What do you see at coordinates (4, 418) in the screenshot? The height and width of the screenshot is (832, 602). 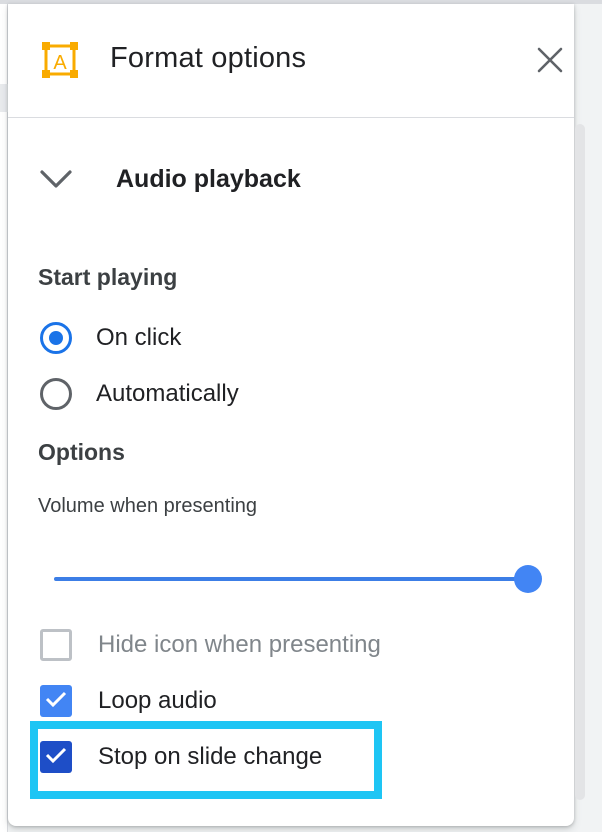 I see `app-left-edge` at bounding box center [4, 418].